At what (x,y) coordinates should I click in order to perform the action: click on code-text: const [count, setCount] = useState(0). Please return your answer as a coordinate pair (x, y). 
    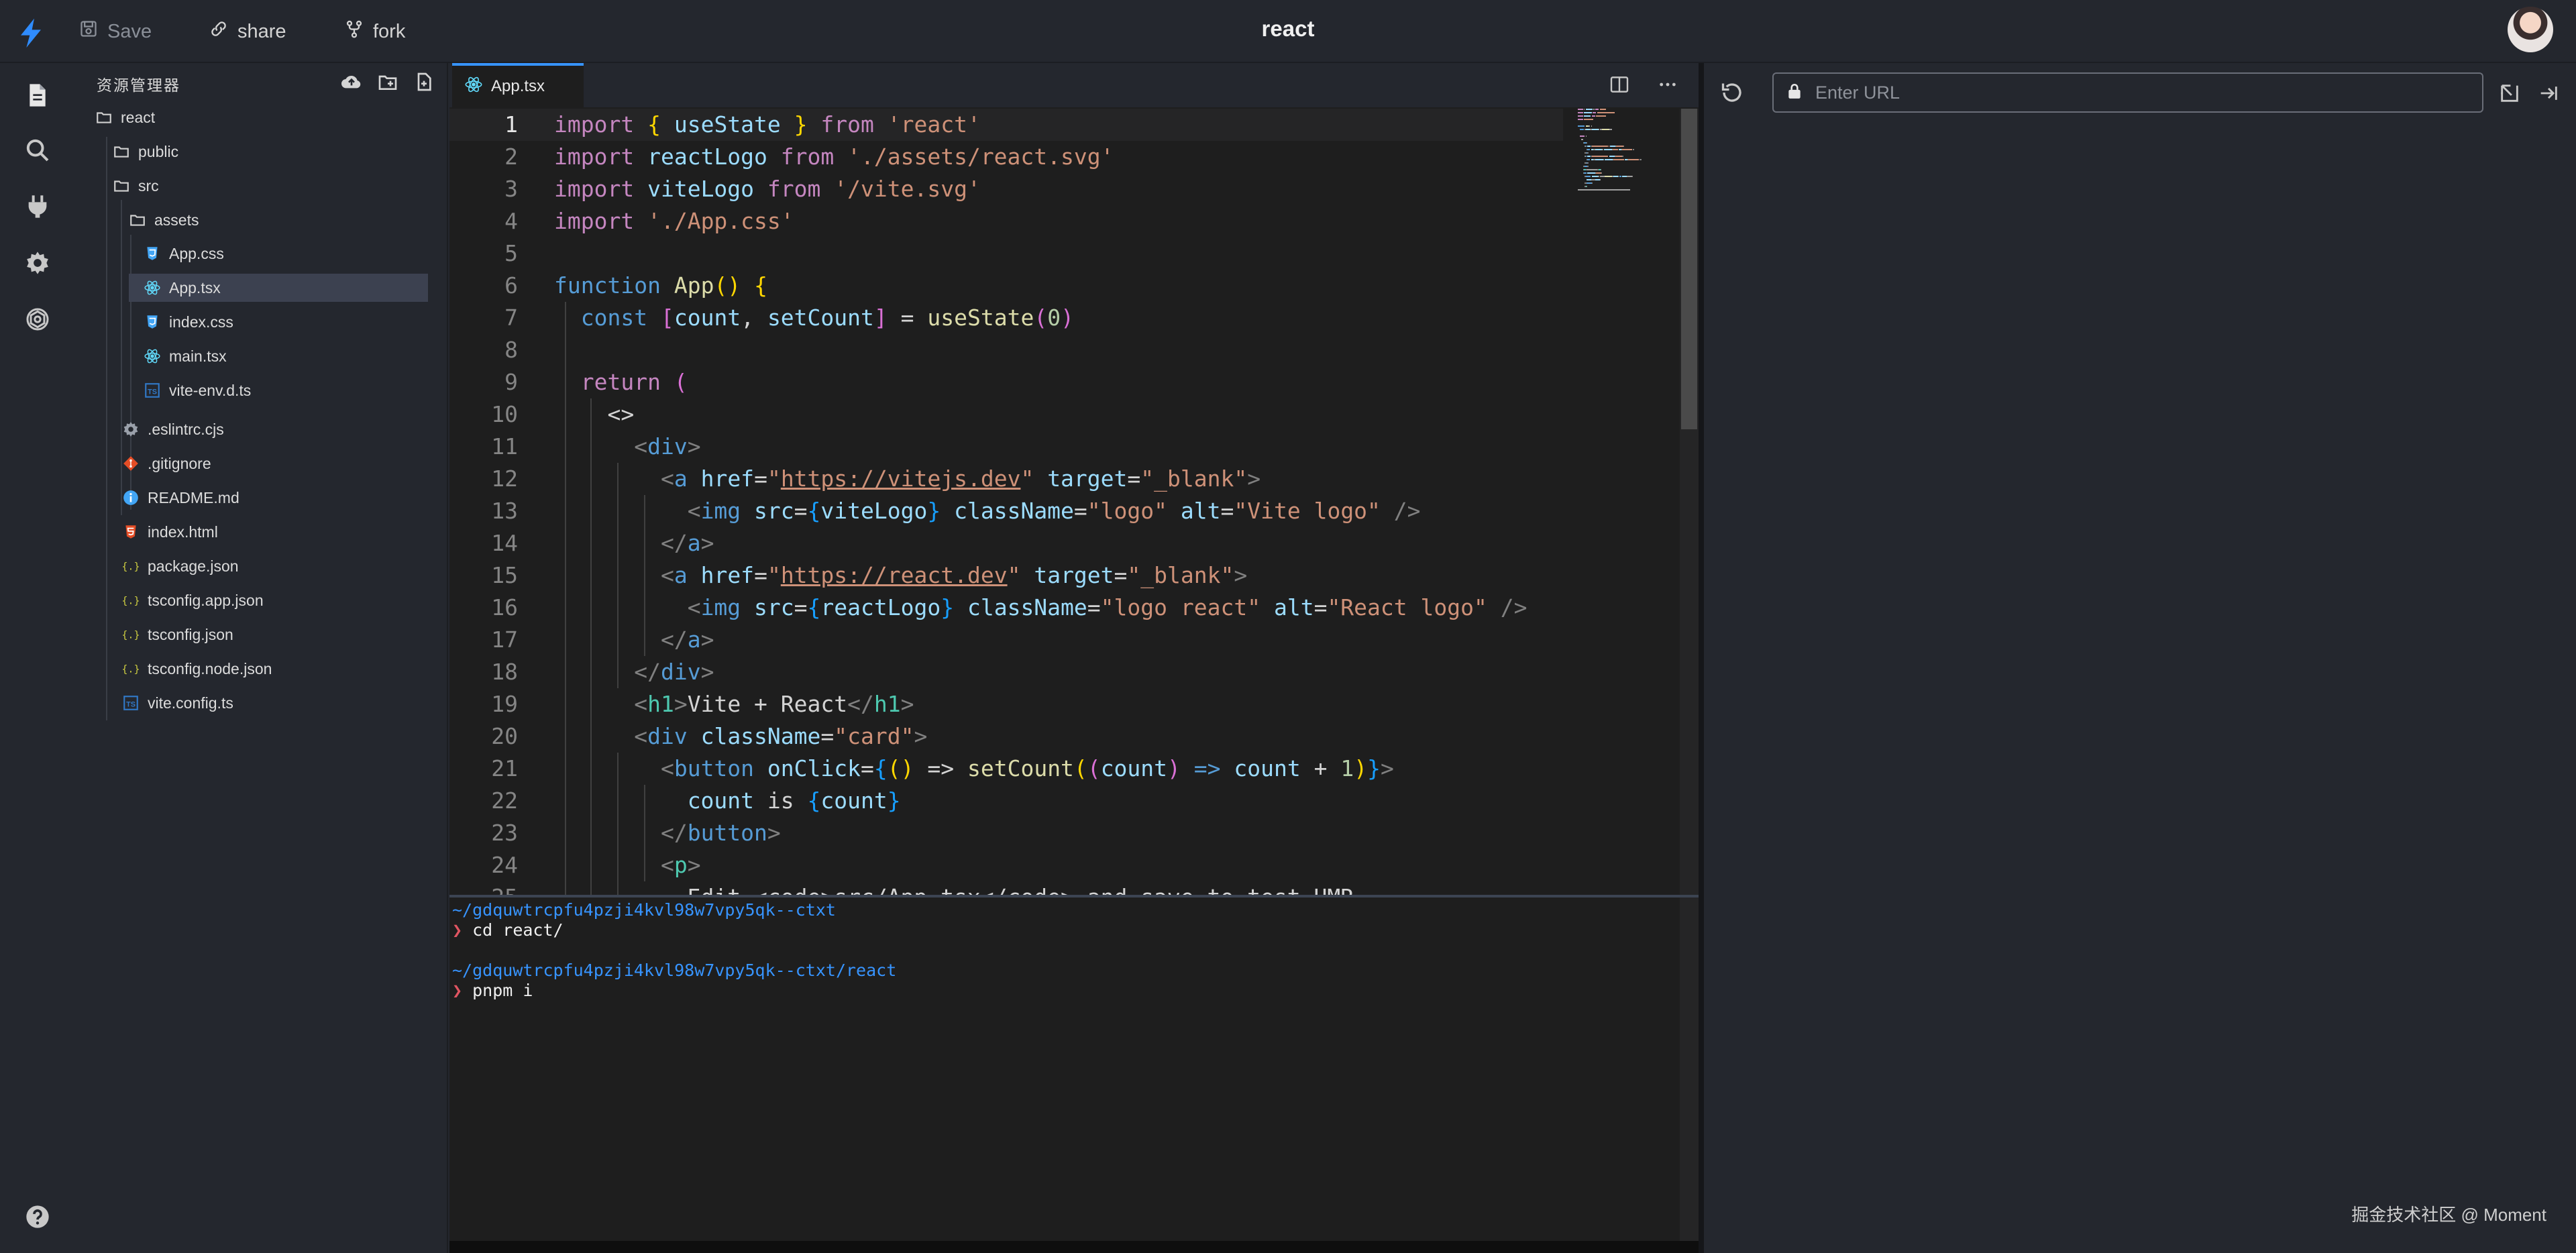
    Looking at the image, I should click on (827, 318).